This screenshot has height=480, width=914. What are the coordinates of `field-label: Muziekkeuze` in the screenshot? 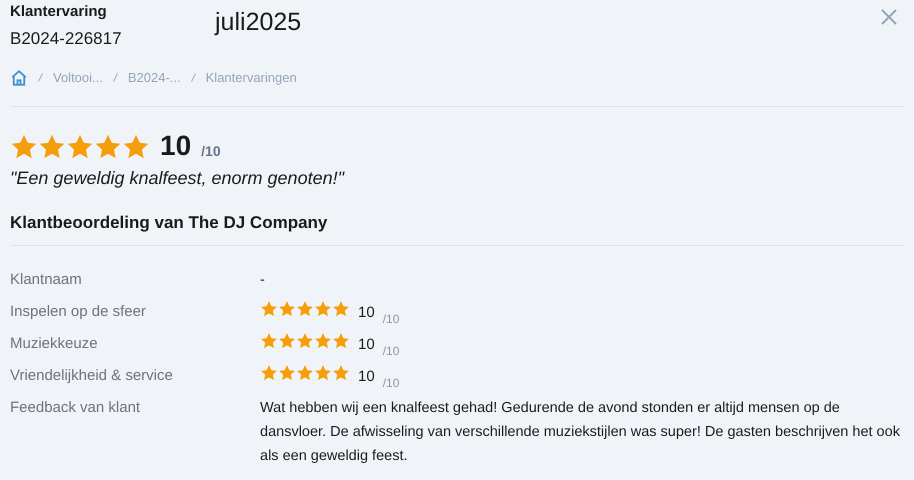 It's located at (54, 344).